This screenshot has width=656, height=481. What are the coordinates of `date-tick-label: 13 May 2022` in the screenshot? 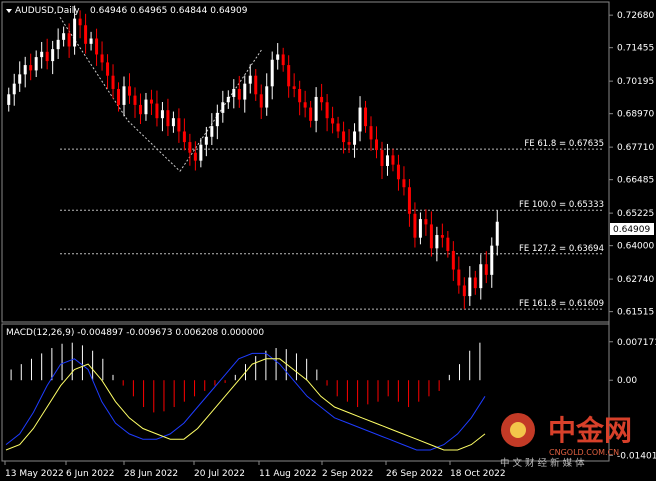 It's located at (34, 474).